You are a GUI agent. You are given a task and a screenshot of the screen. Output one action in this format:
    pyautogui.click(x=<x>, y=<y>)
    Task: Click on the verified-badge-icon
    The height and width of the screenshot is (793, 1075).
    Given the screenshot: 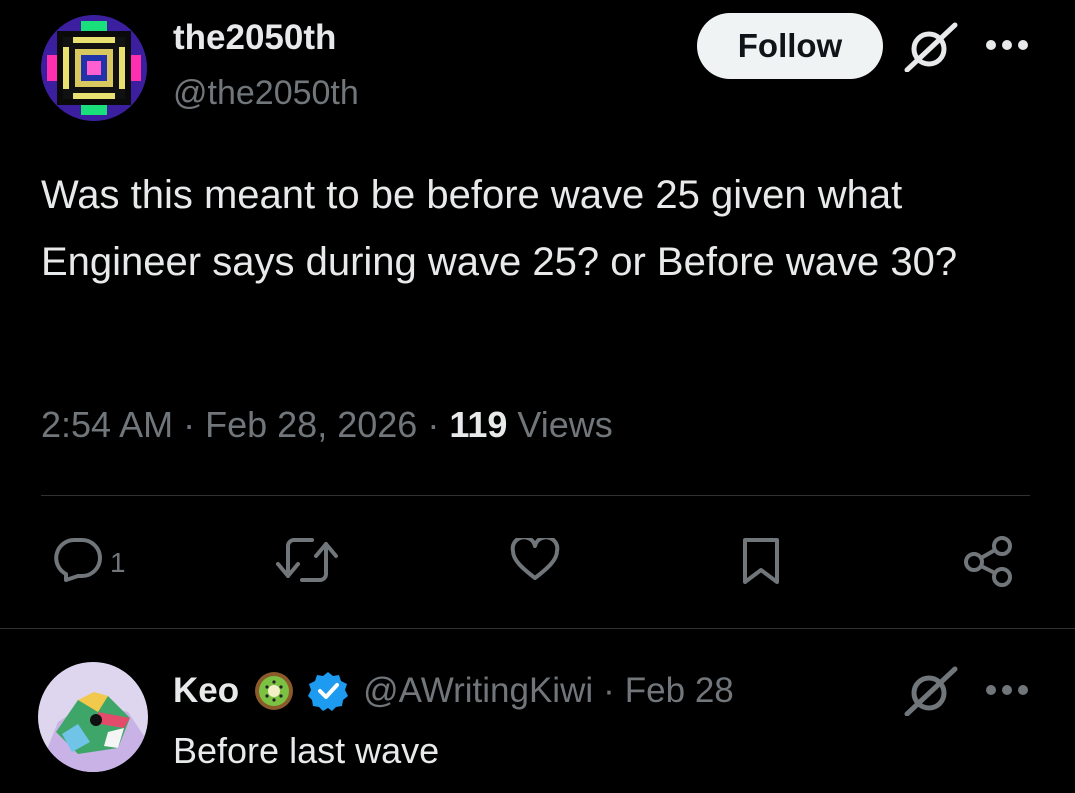 What is the action you would take?
    pyautogui.click(x=328, y=691)
    